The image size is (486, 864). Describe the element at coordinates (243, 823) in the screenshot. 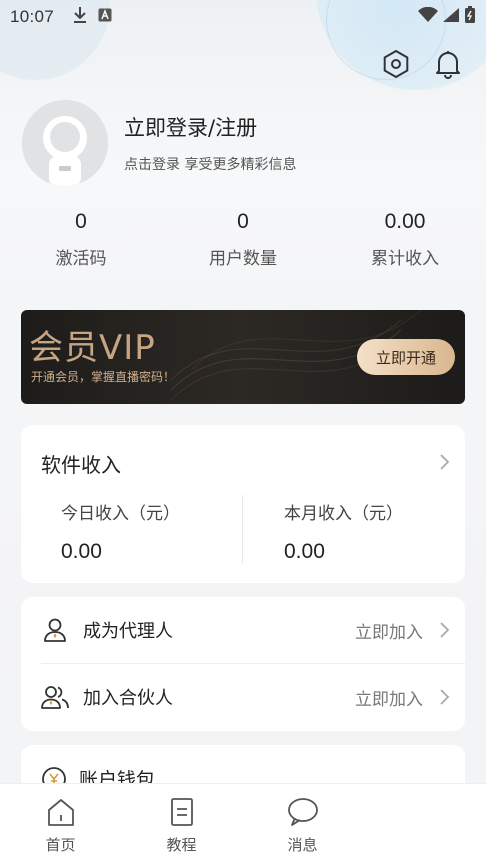

I see `bottom-nav: 首页 教程 消息` at that location.